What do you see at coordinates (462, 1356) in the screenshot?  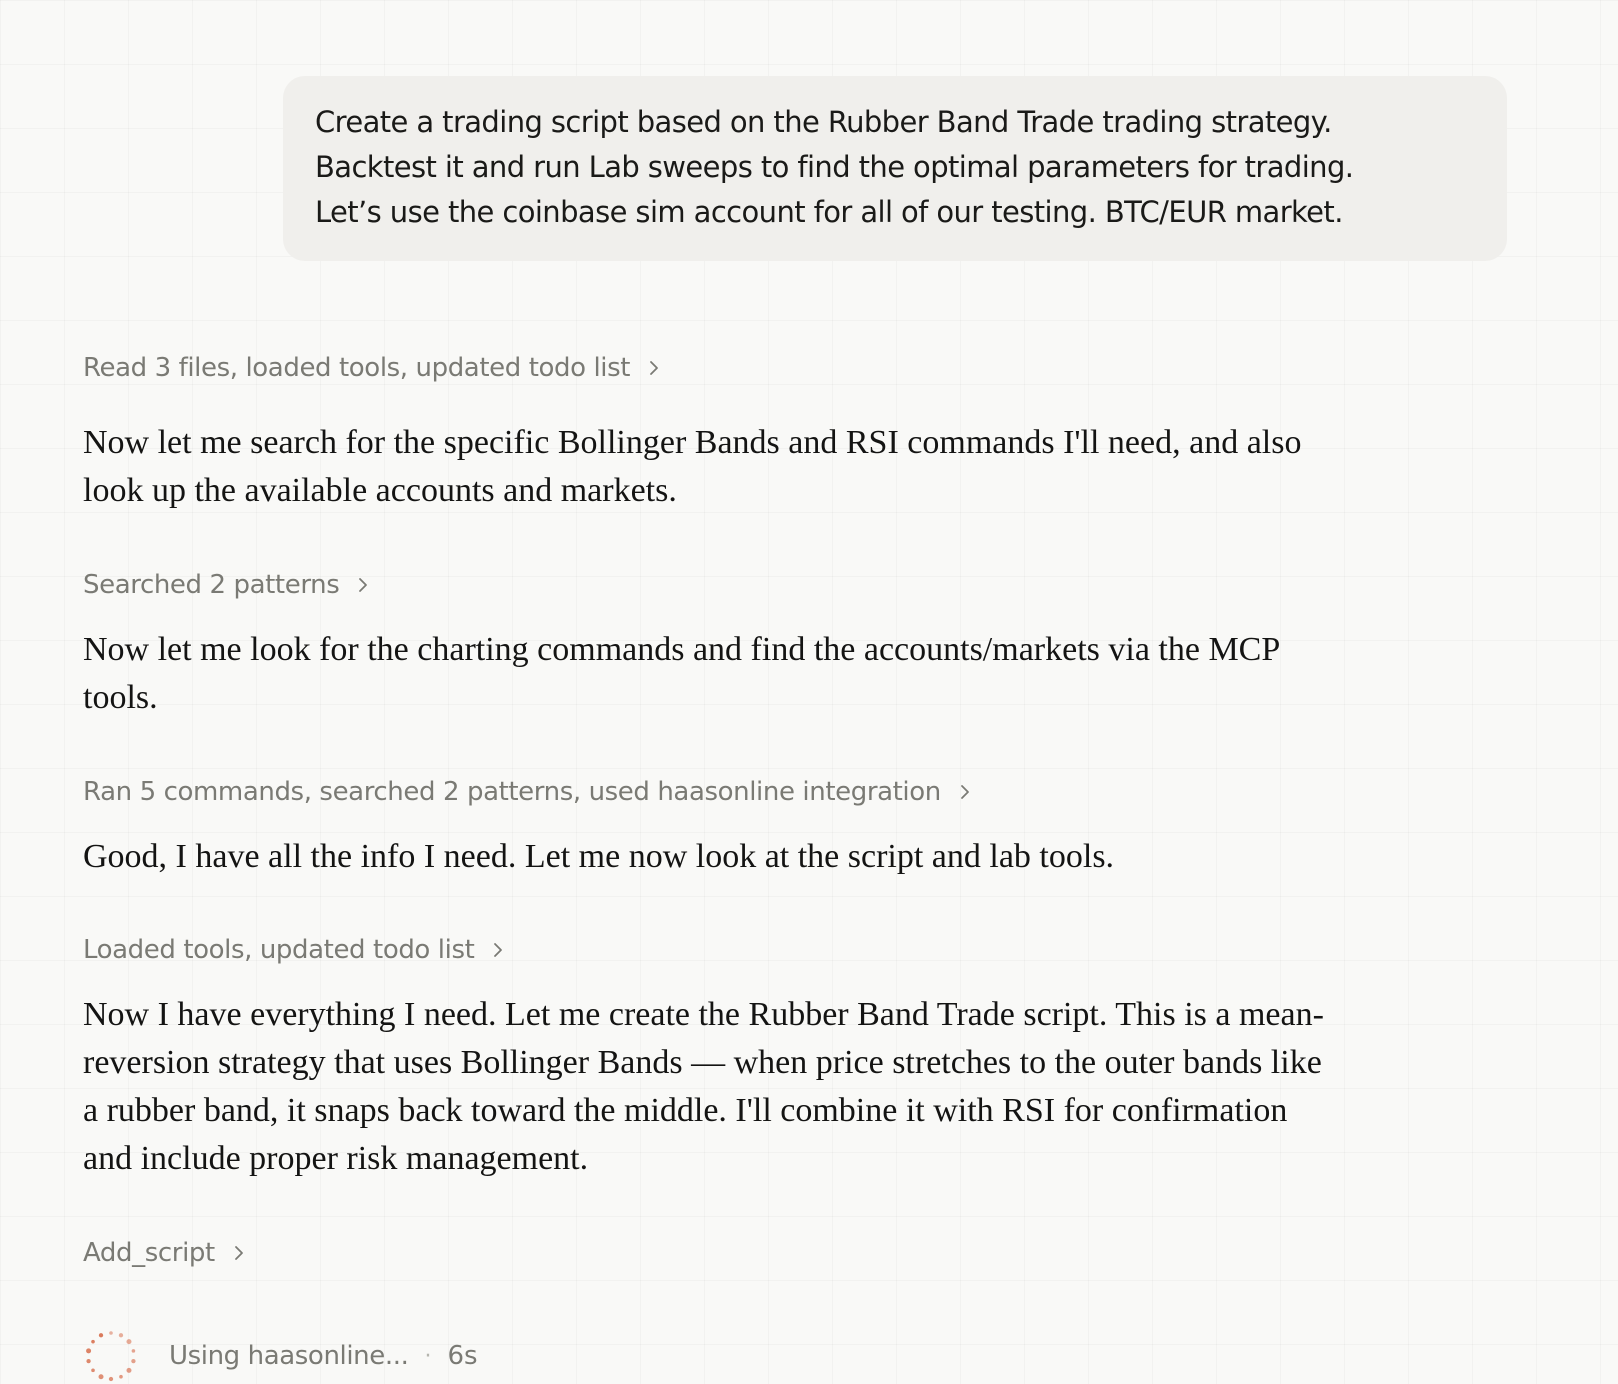 I see `status-elapsed-time: 6s` at bounding box center [462, 1356].